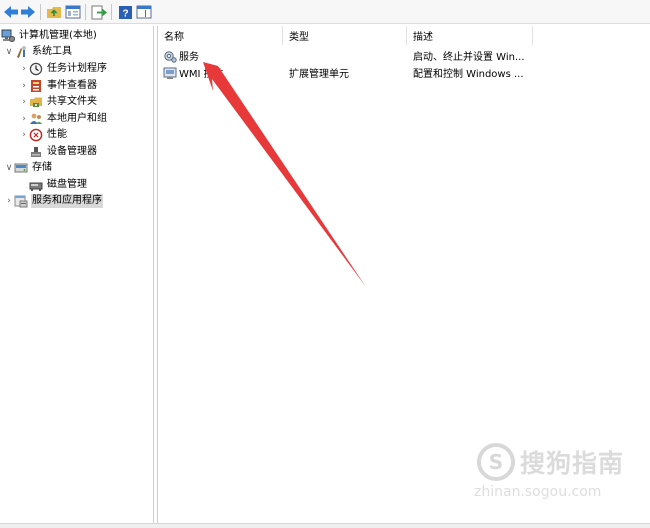  Describe the element at coordinates (73, 12) in the screenshot. I see `show-hide-tree-icon` at that location.